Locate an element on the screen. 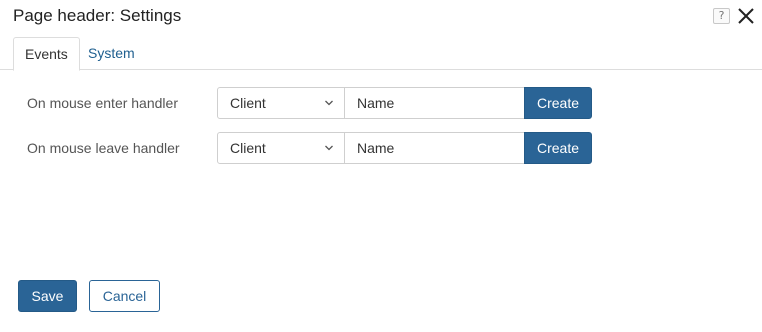 The width and height of the screenshot is (762, 332). handler-label: On mouse enter handler is located at coordinates (102, 103).